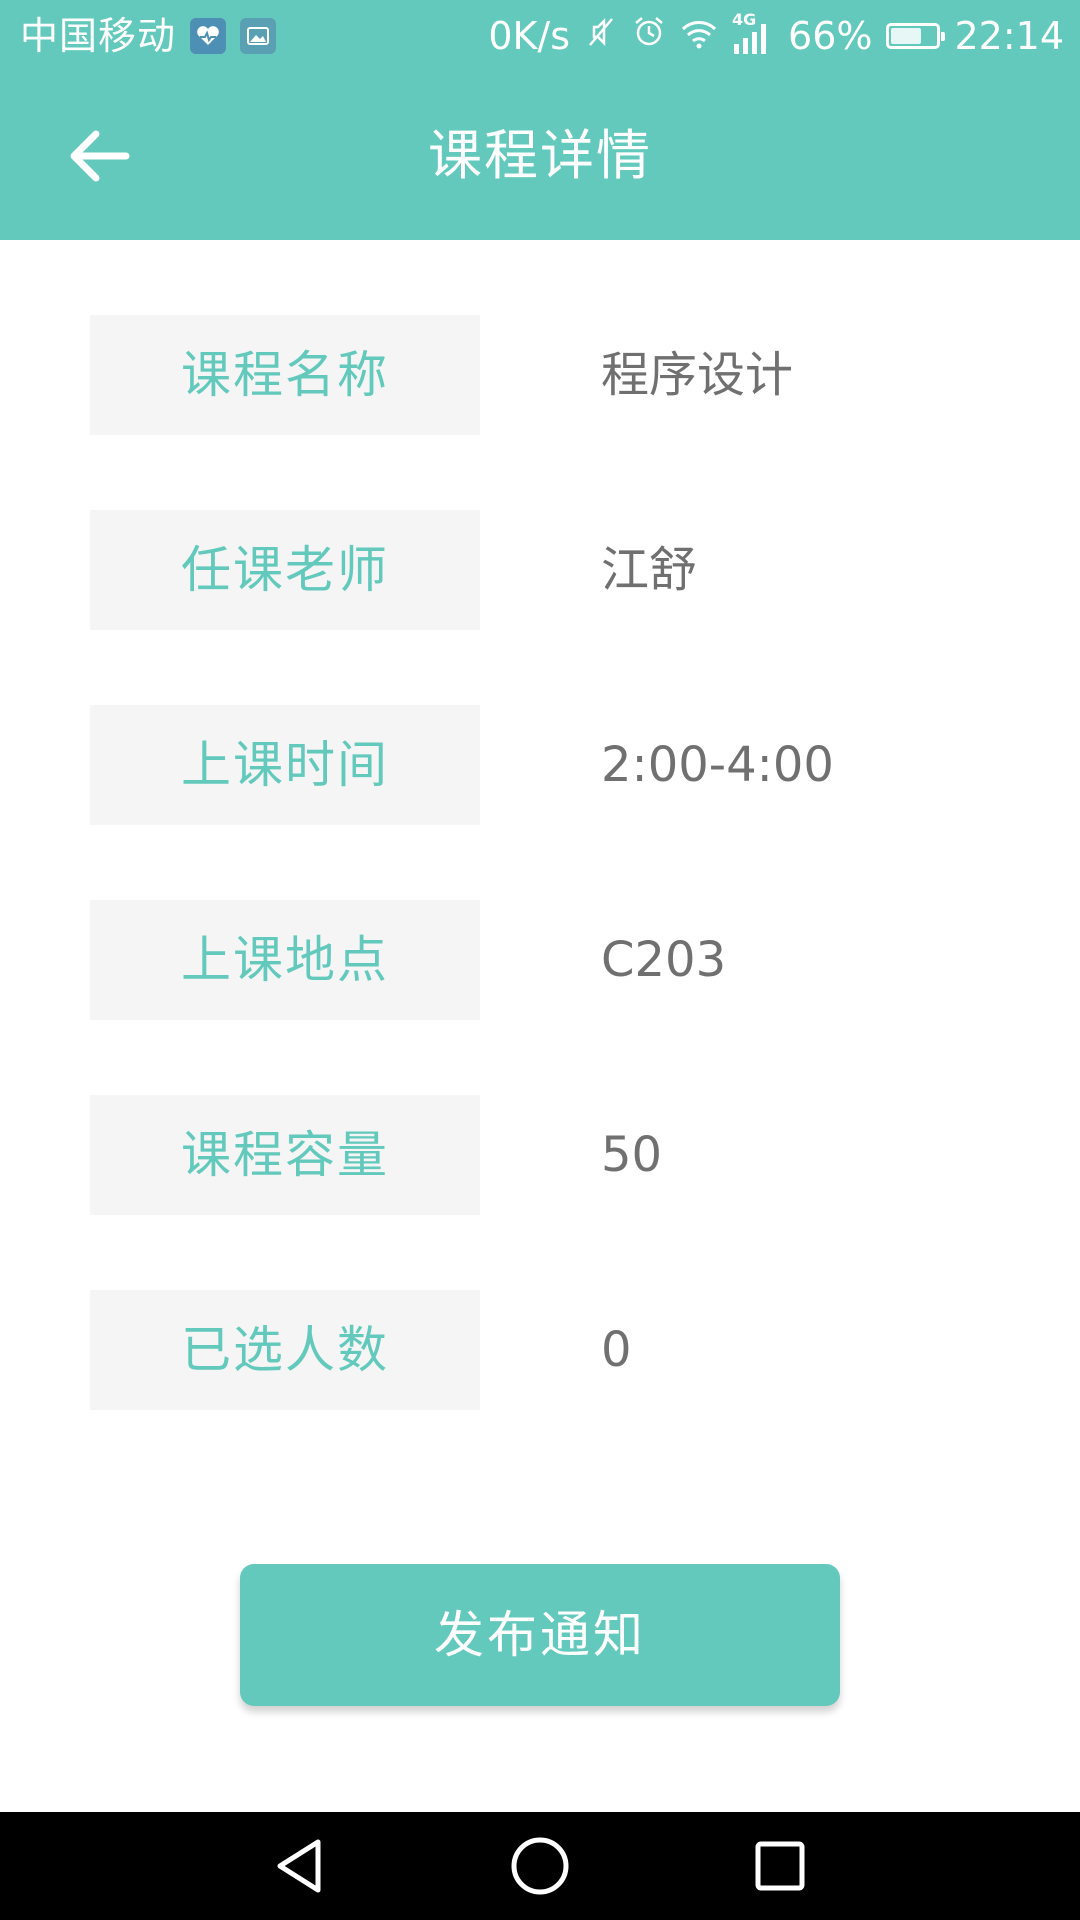 The width and height of the screenshot is (1080, 1920). Describe the element at coordinates (540, 570) in the screenshot. I see `row-teacher: 任课老师 江舒` at that location.